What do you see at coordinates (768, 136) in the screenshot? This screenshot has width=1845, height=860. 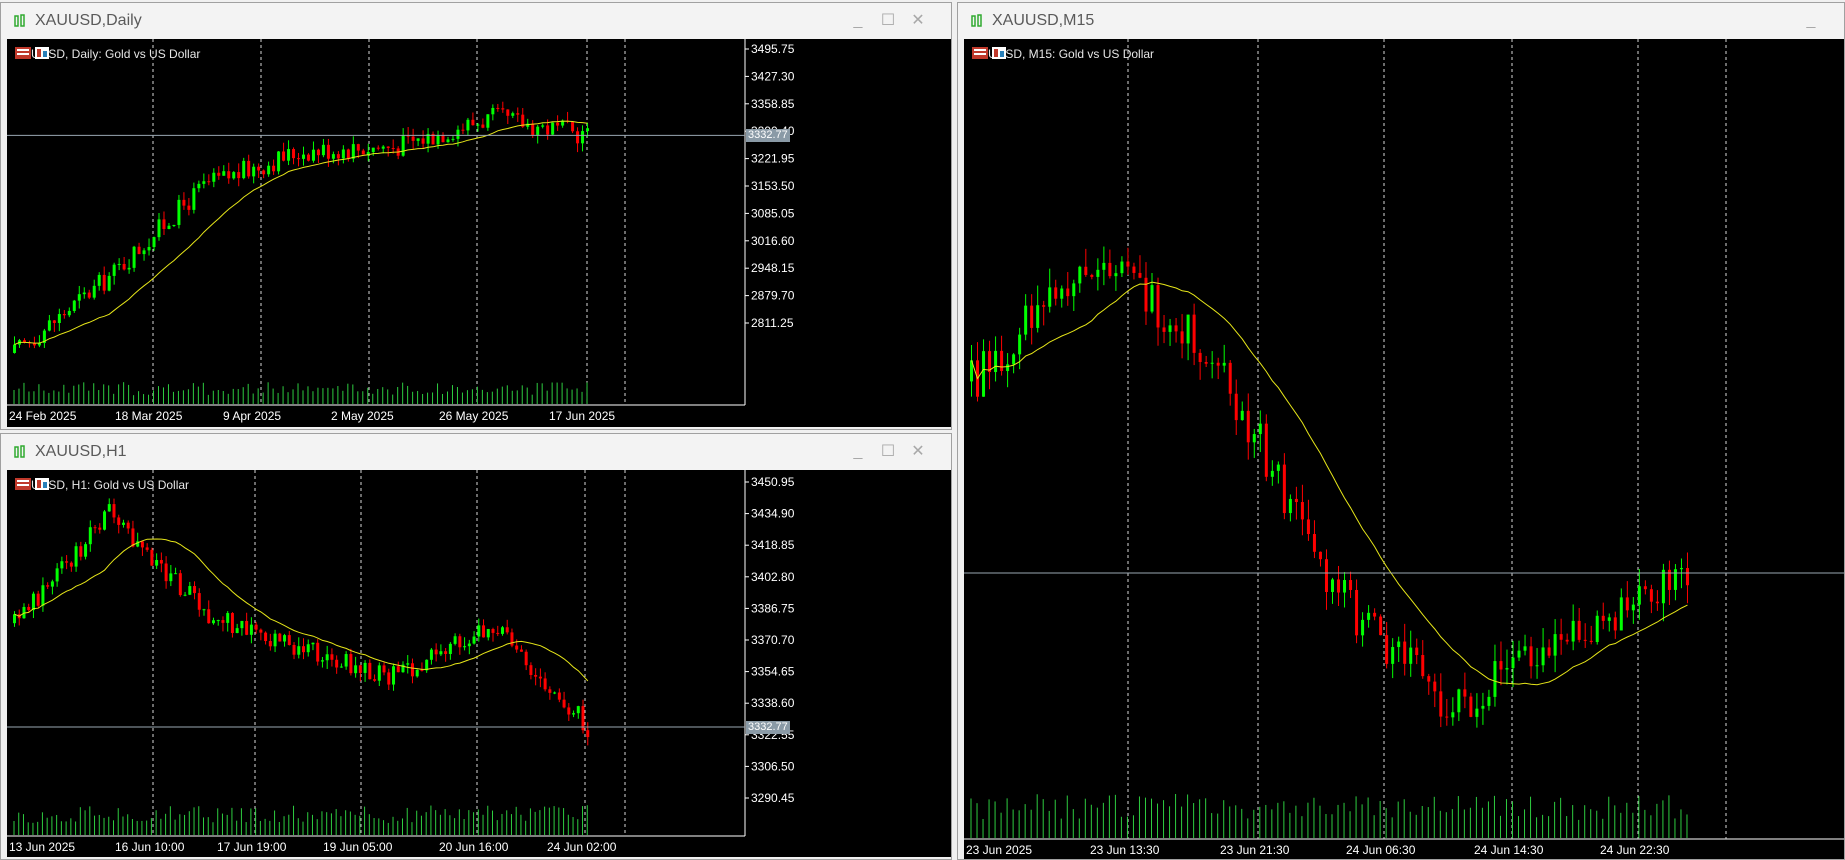 I see `current-price-label: 3332.77` at bounding box center [768, 136].